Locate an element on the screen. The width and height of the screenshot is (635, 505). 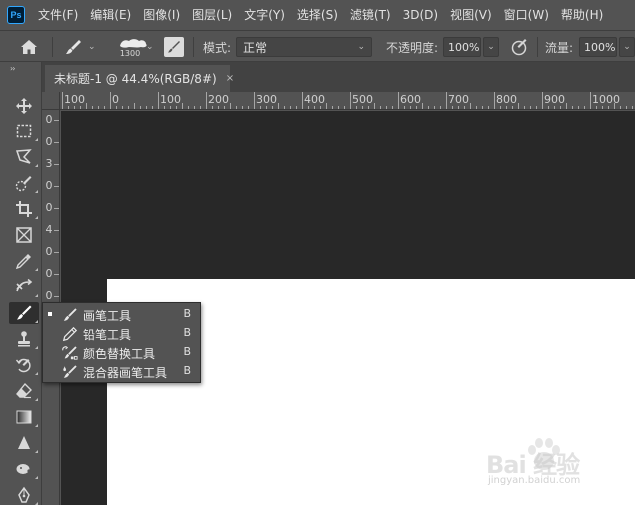
tools-panel: ›› is located at coordinates (21, 283).